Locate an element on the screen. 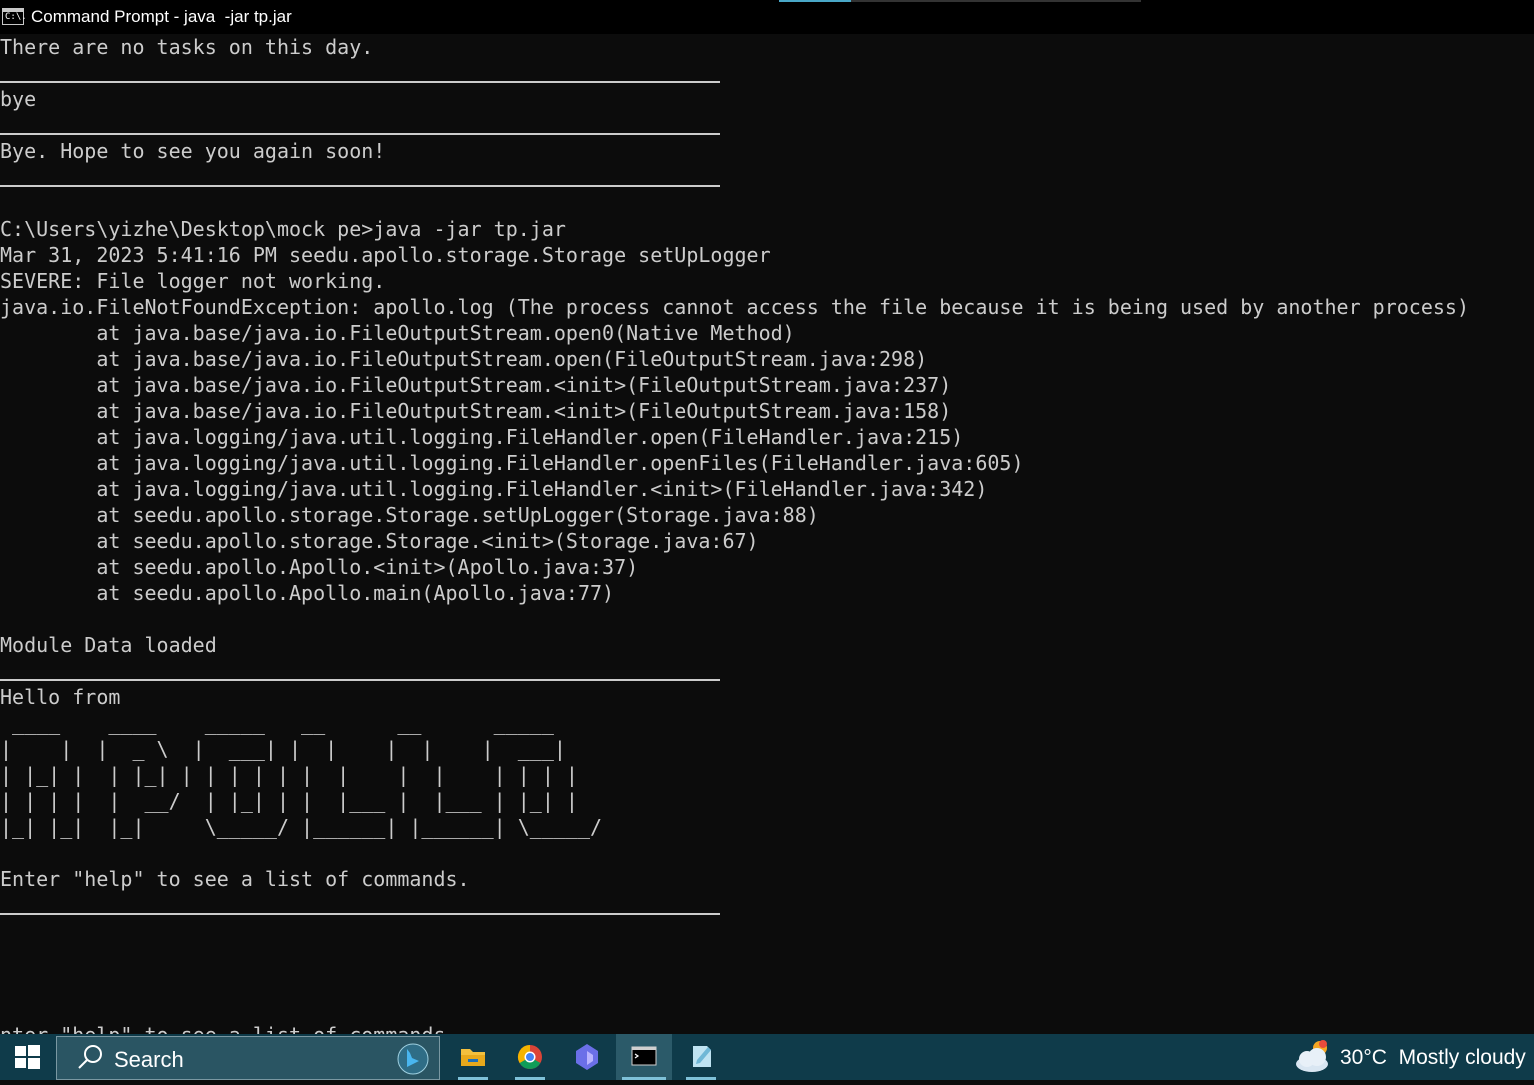 This screenshot has height=1085, width=1534. notepad-icon is located at coordinates (702, 1056).